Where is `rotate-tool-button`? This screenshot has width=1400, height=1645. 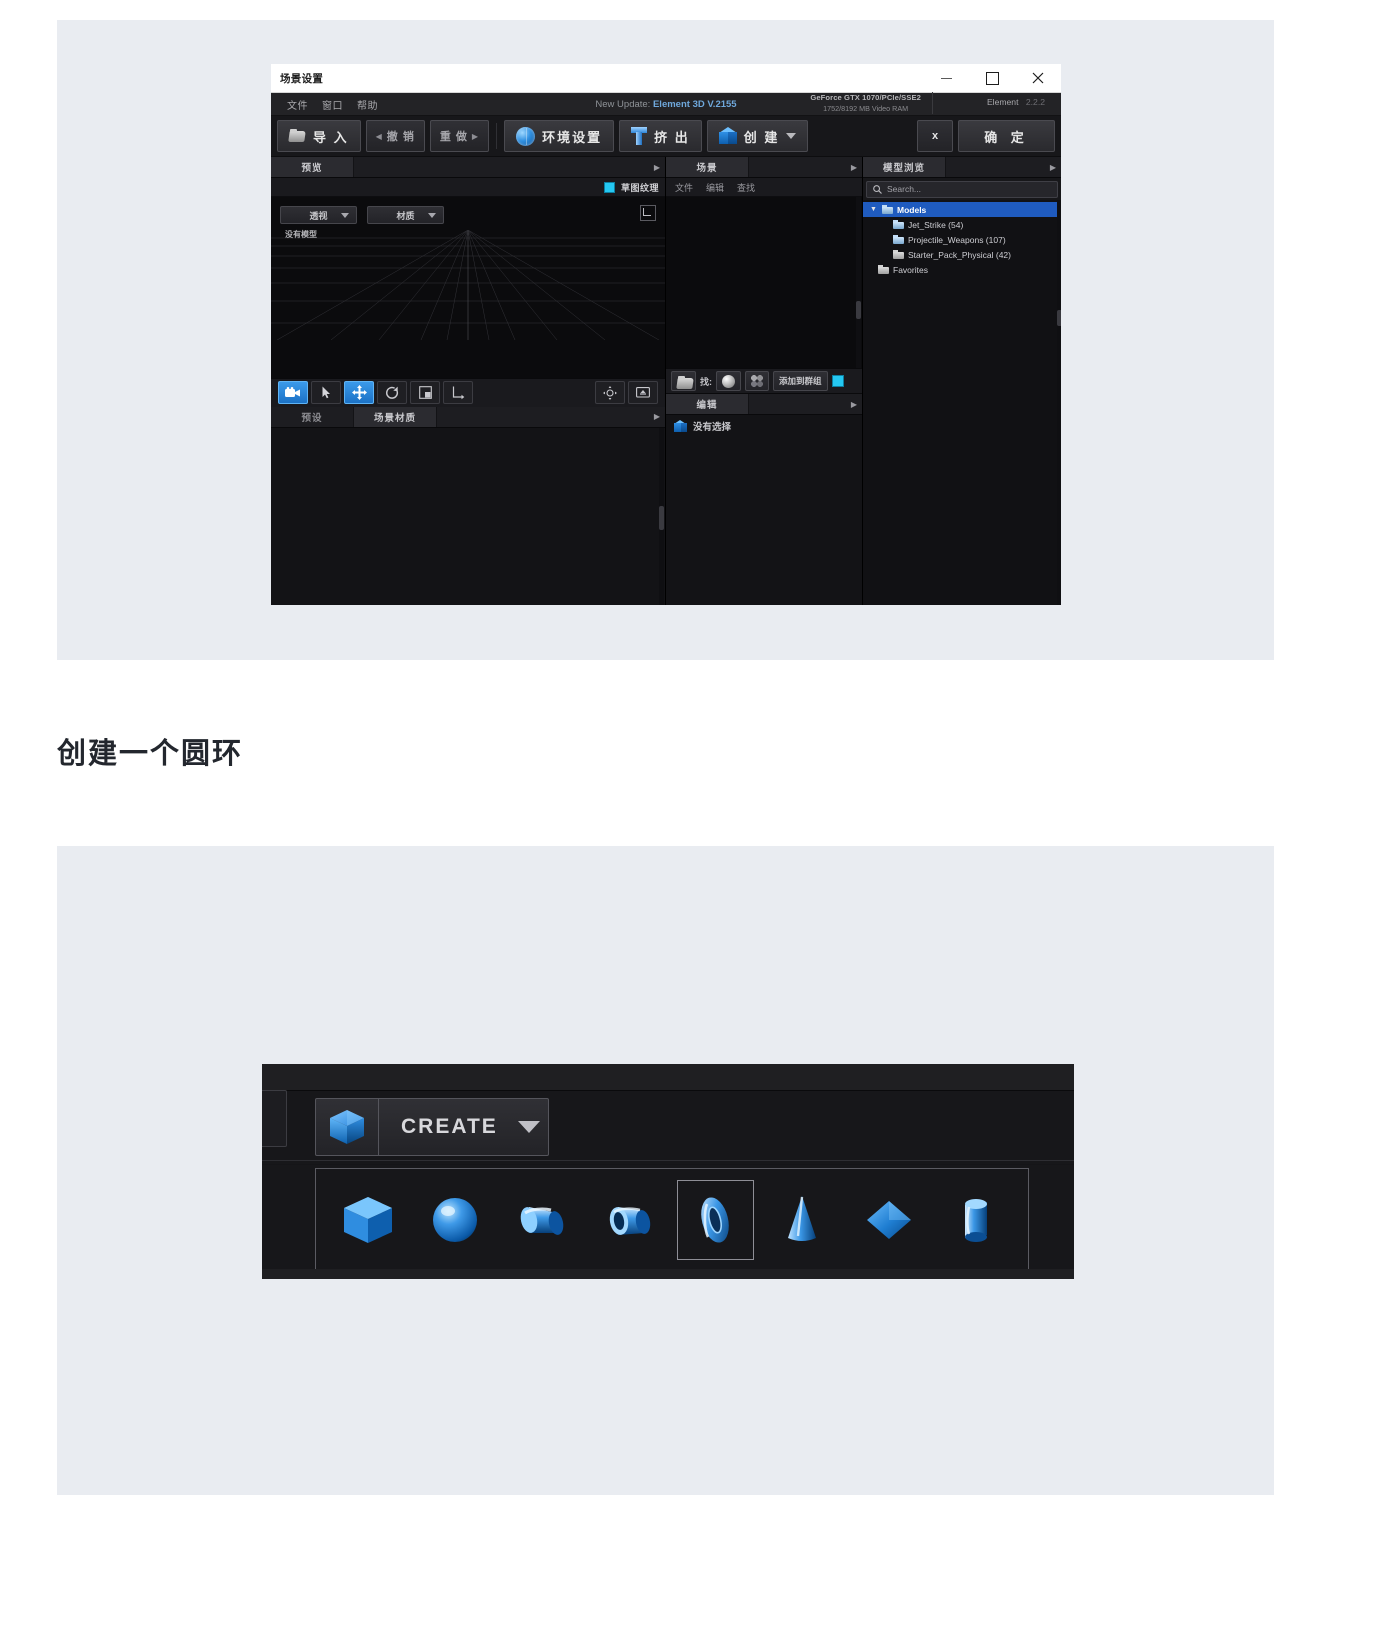 rotate-tool-button is located at coordinates (392, 392).